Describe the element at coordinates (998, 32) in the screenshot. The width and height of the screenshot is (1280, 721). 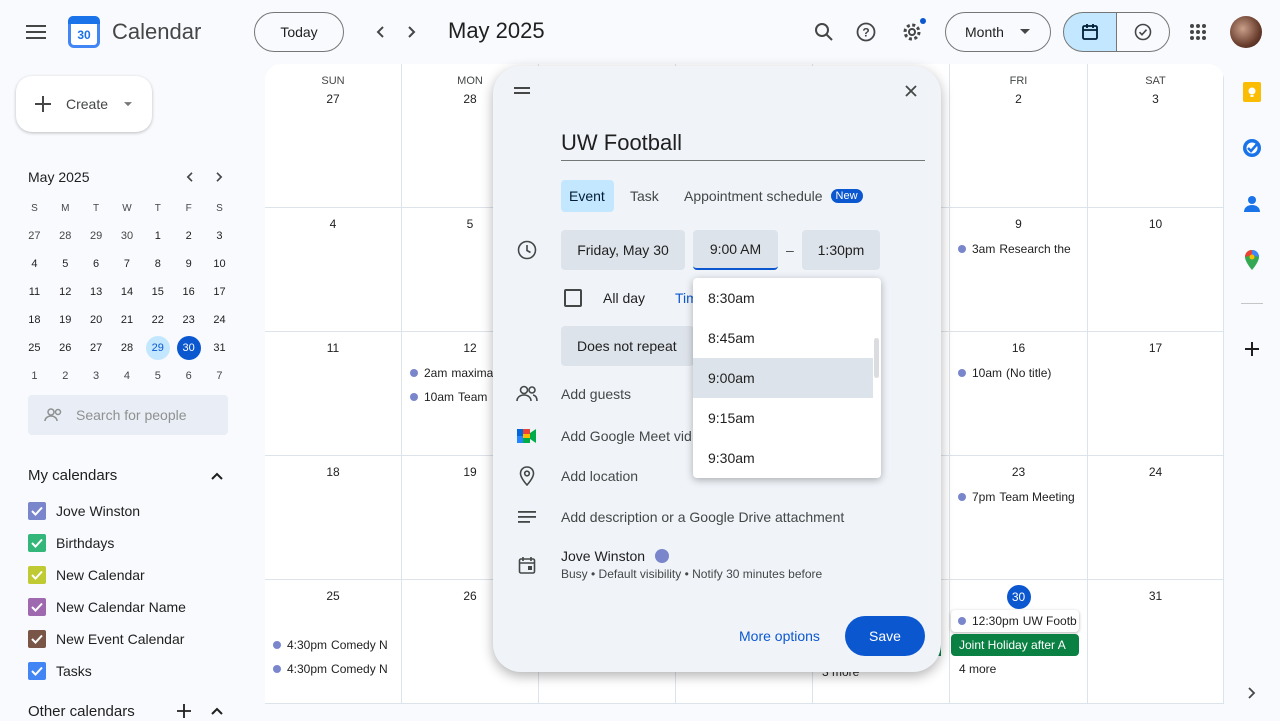
I see `view-switcher: Month` at that location.